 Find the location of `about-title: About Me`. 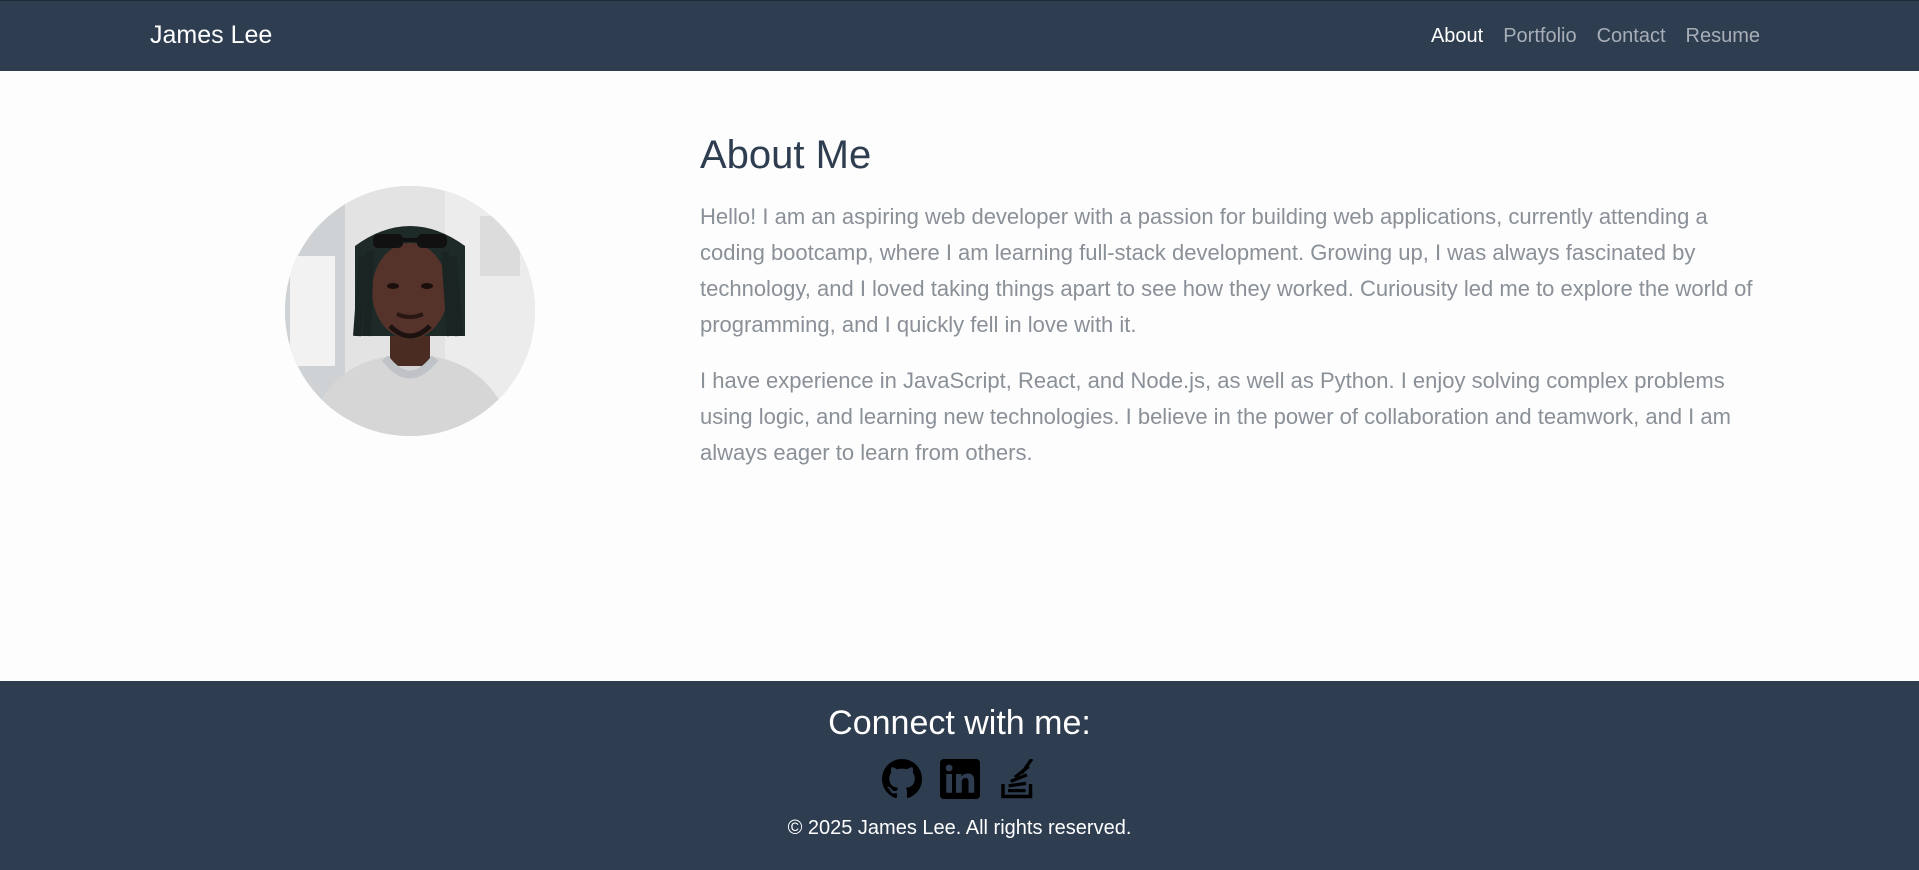

about-title: About Me is located at coordinates (786, 155).